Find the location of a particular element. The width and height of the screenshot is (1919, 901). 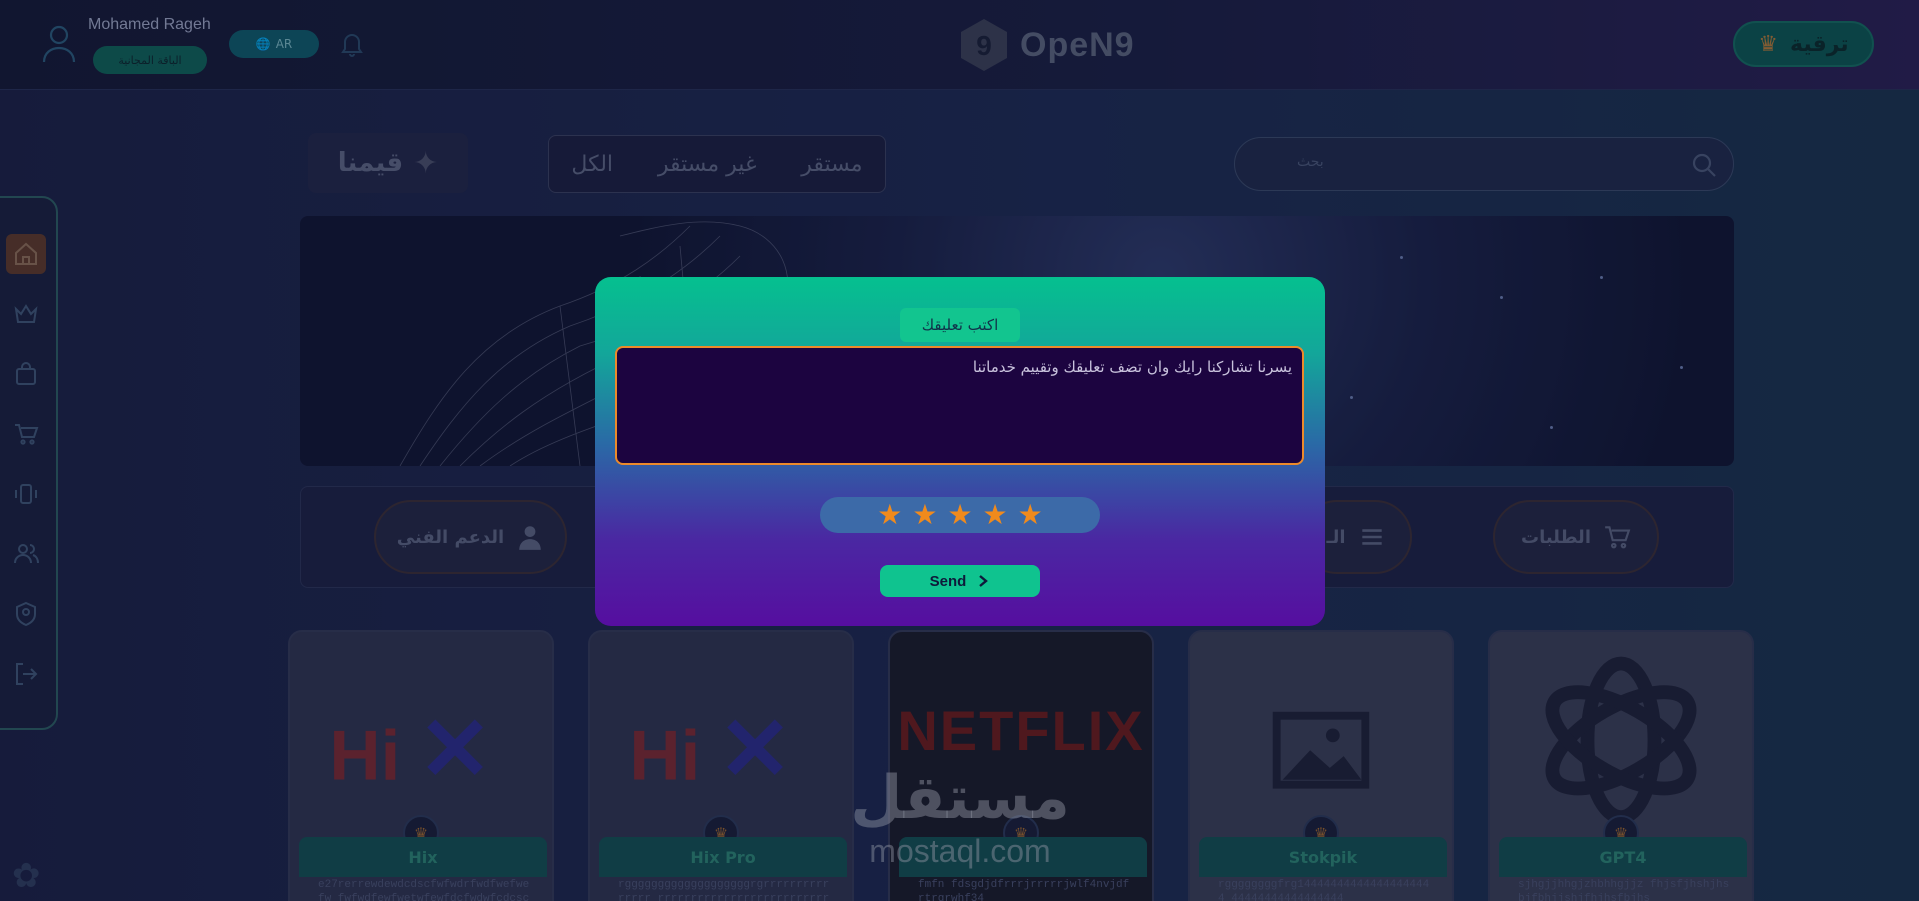

send-button: Send is located at coordinates (960, 581).